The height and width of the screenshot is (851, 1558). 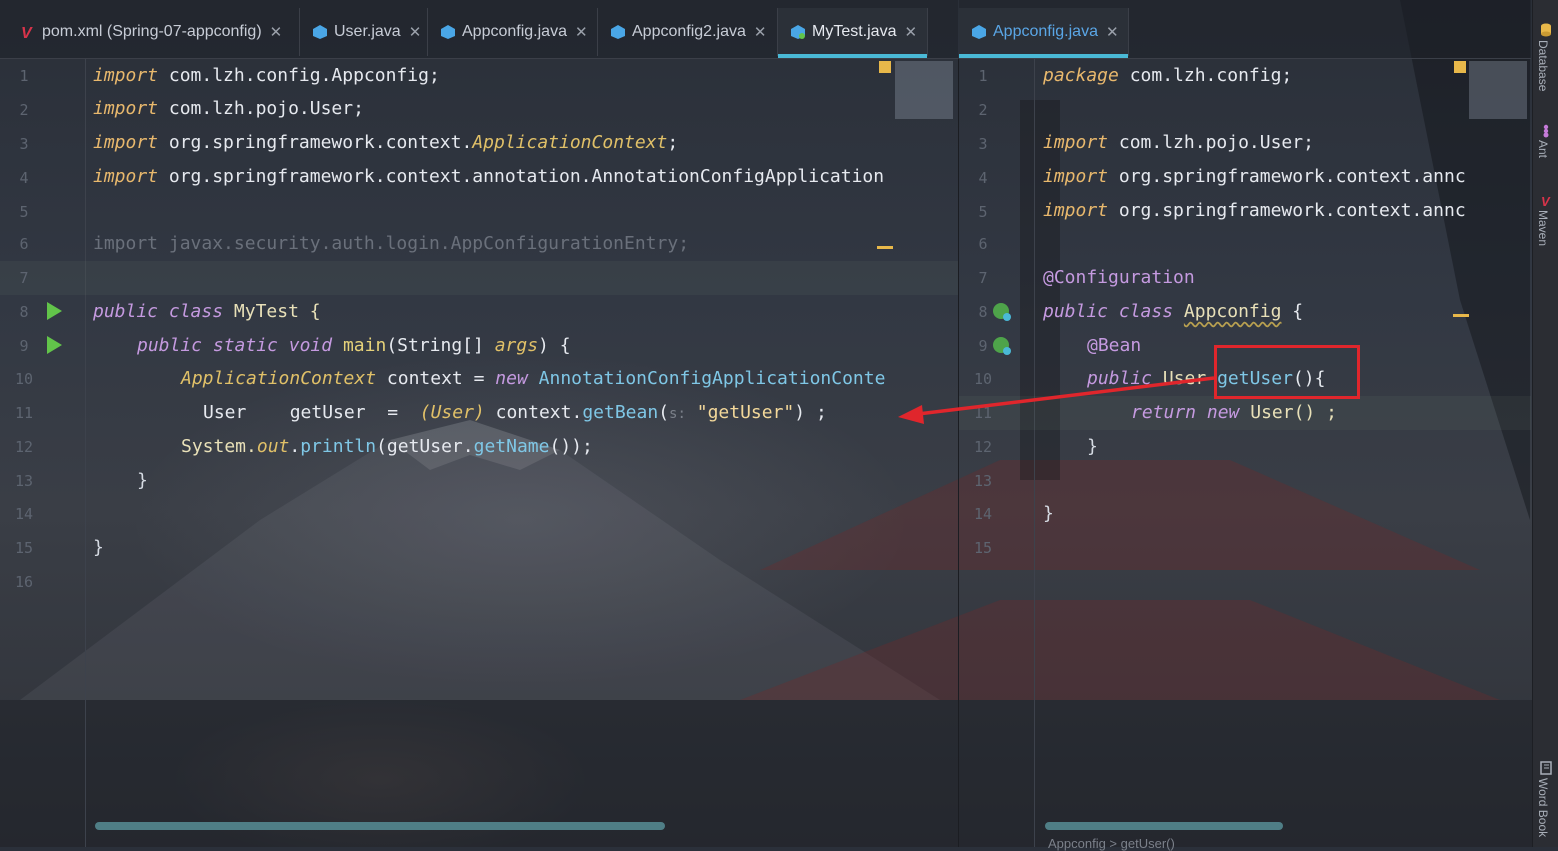 I want to click on svg-text: V, so click(x=1546, y=201).